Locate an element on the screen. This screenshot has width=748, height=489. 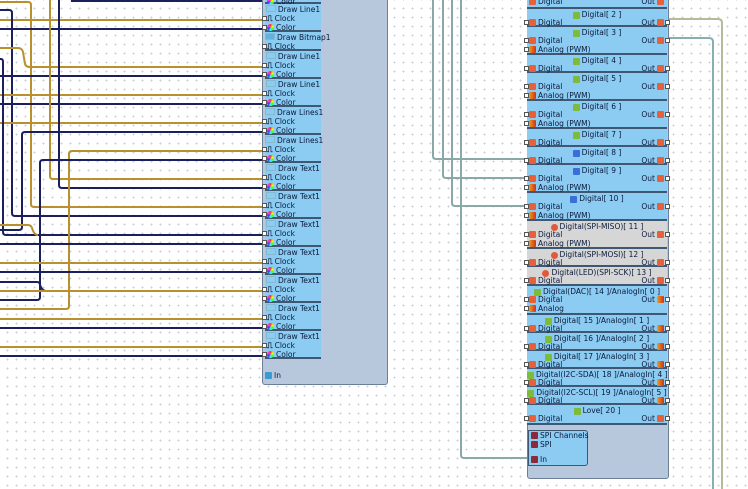
out-wire is located at coordinates (690, 263).